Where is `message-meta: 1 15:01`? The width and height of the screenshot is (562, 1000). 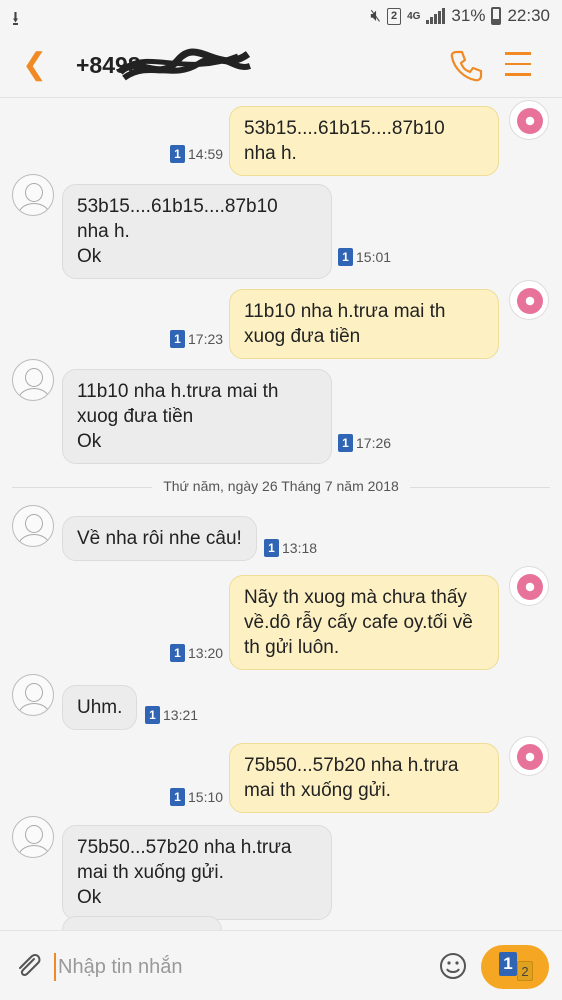 message-meta: 1 15:01 is located at coordinates (364, 257).